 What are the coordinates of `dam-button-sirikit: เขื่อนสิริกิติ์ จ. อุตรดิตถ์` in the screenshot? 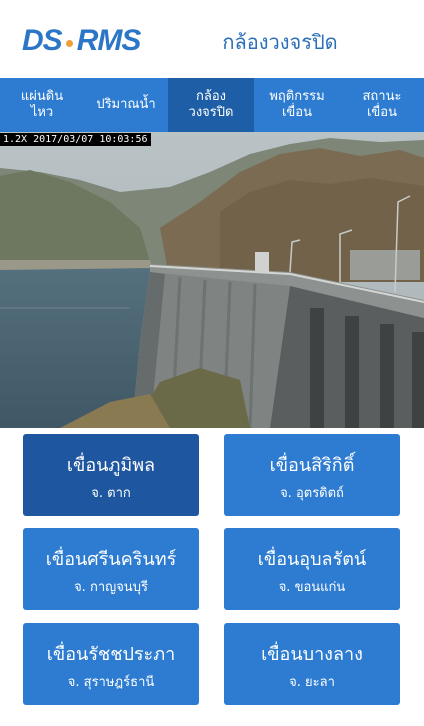 It's located at (312, 475).